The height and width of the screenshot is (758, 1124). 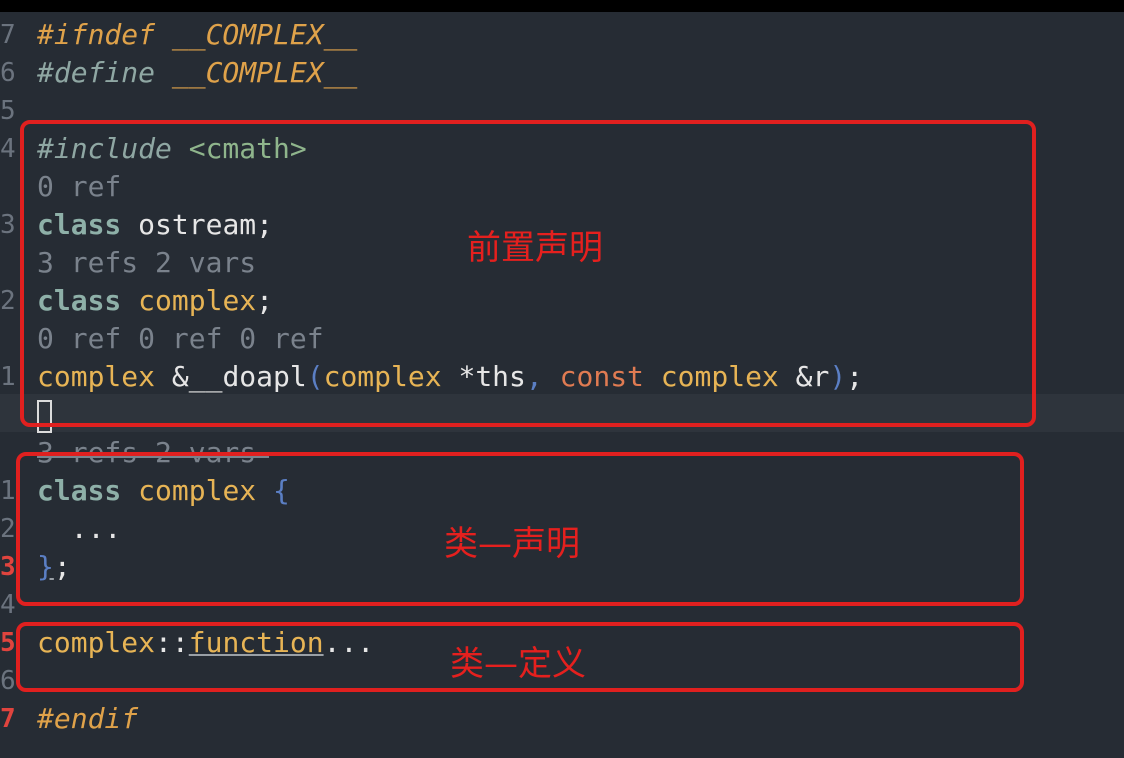 What do you see at coordinates (8, 111) in the screenshot?
I see `line-number: 5` at bounding box center [8, 111].